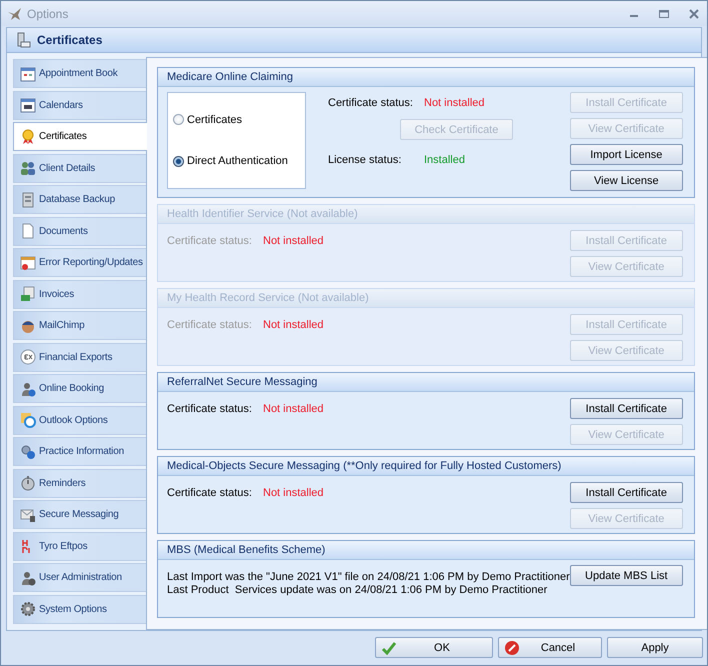 The height and width of the screenshot is (666, 708). What do you see at coordinates (664, 13) in the screenshot?
I see `maximize-icon` at bounding box center [664, 13].